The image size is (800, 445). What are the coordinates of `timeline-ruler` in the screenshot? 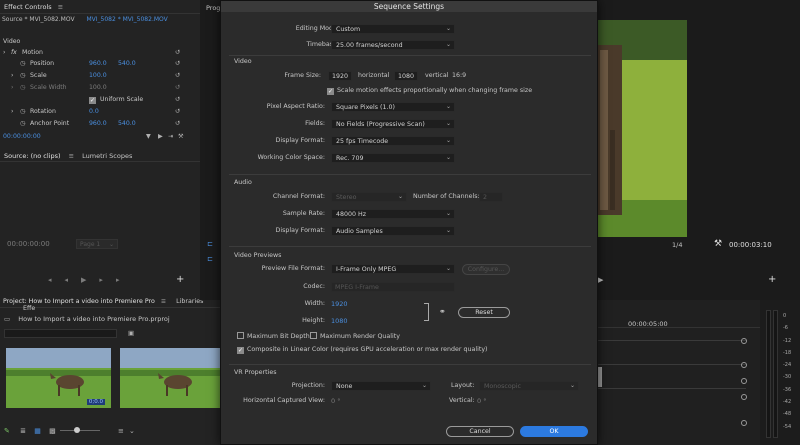 It's located at (678, 323).